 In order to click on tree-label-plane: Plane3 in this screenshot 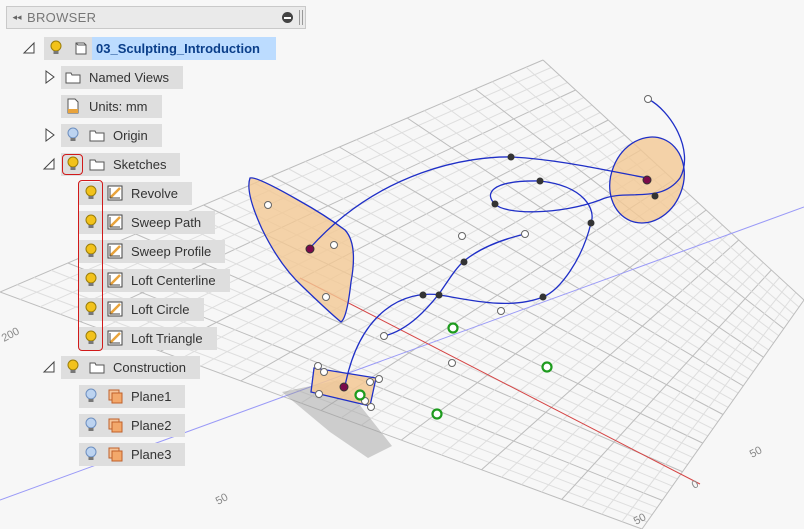, I will do `click(151, 454)`.